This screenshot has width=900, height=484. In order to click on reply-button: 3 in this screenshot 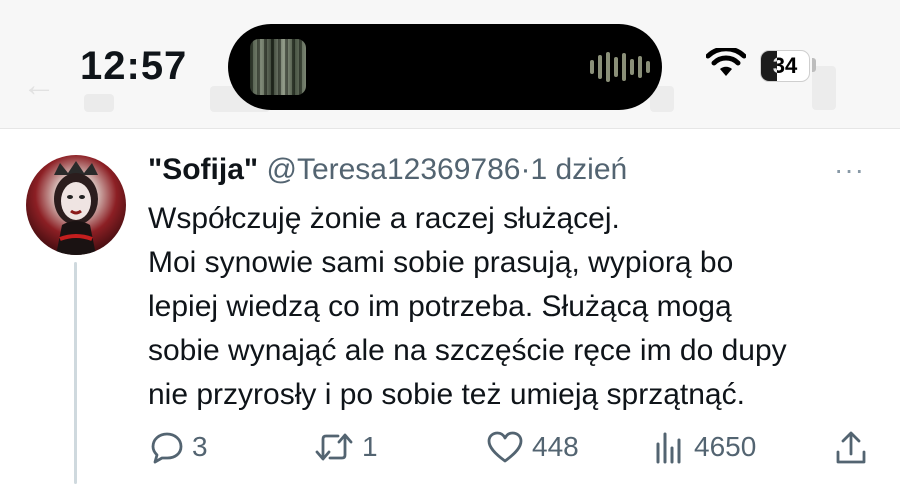, I will do `click(179, 447)`.